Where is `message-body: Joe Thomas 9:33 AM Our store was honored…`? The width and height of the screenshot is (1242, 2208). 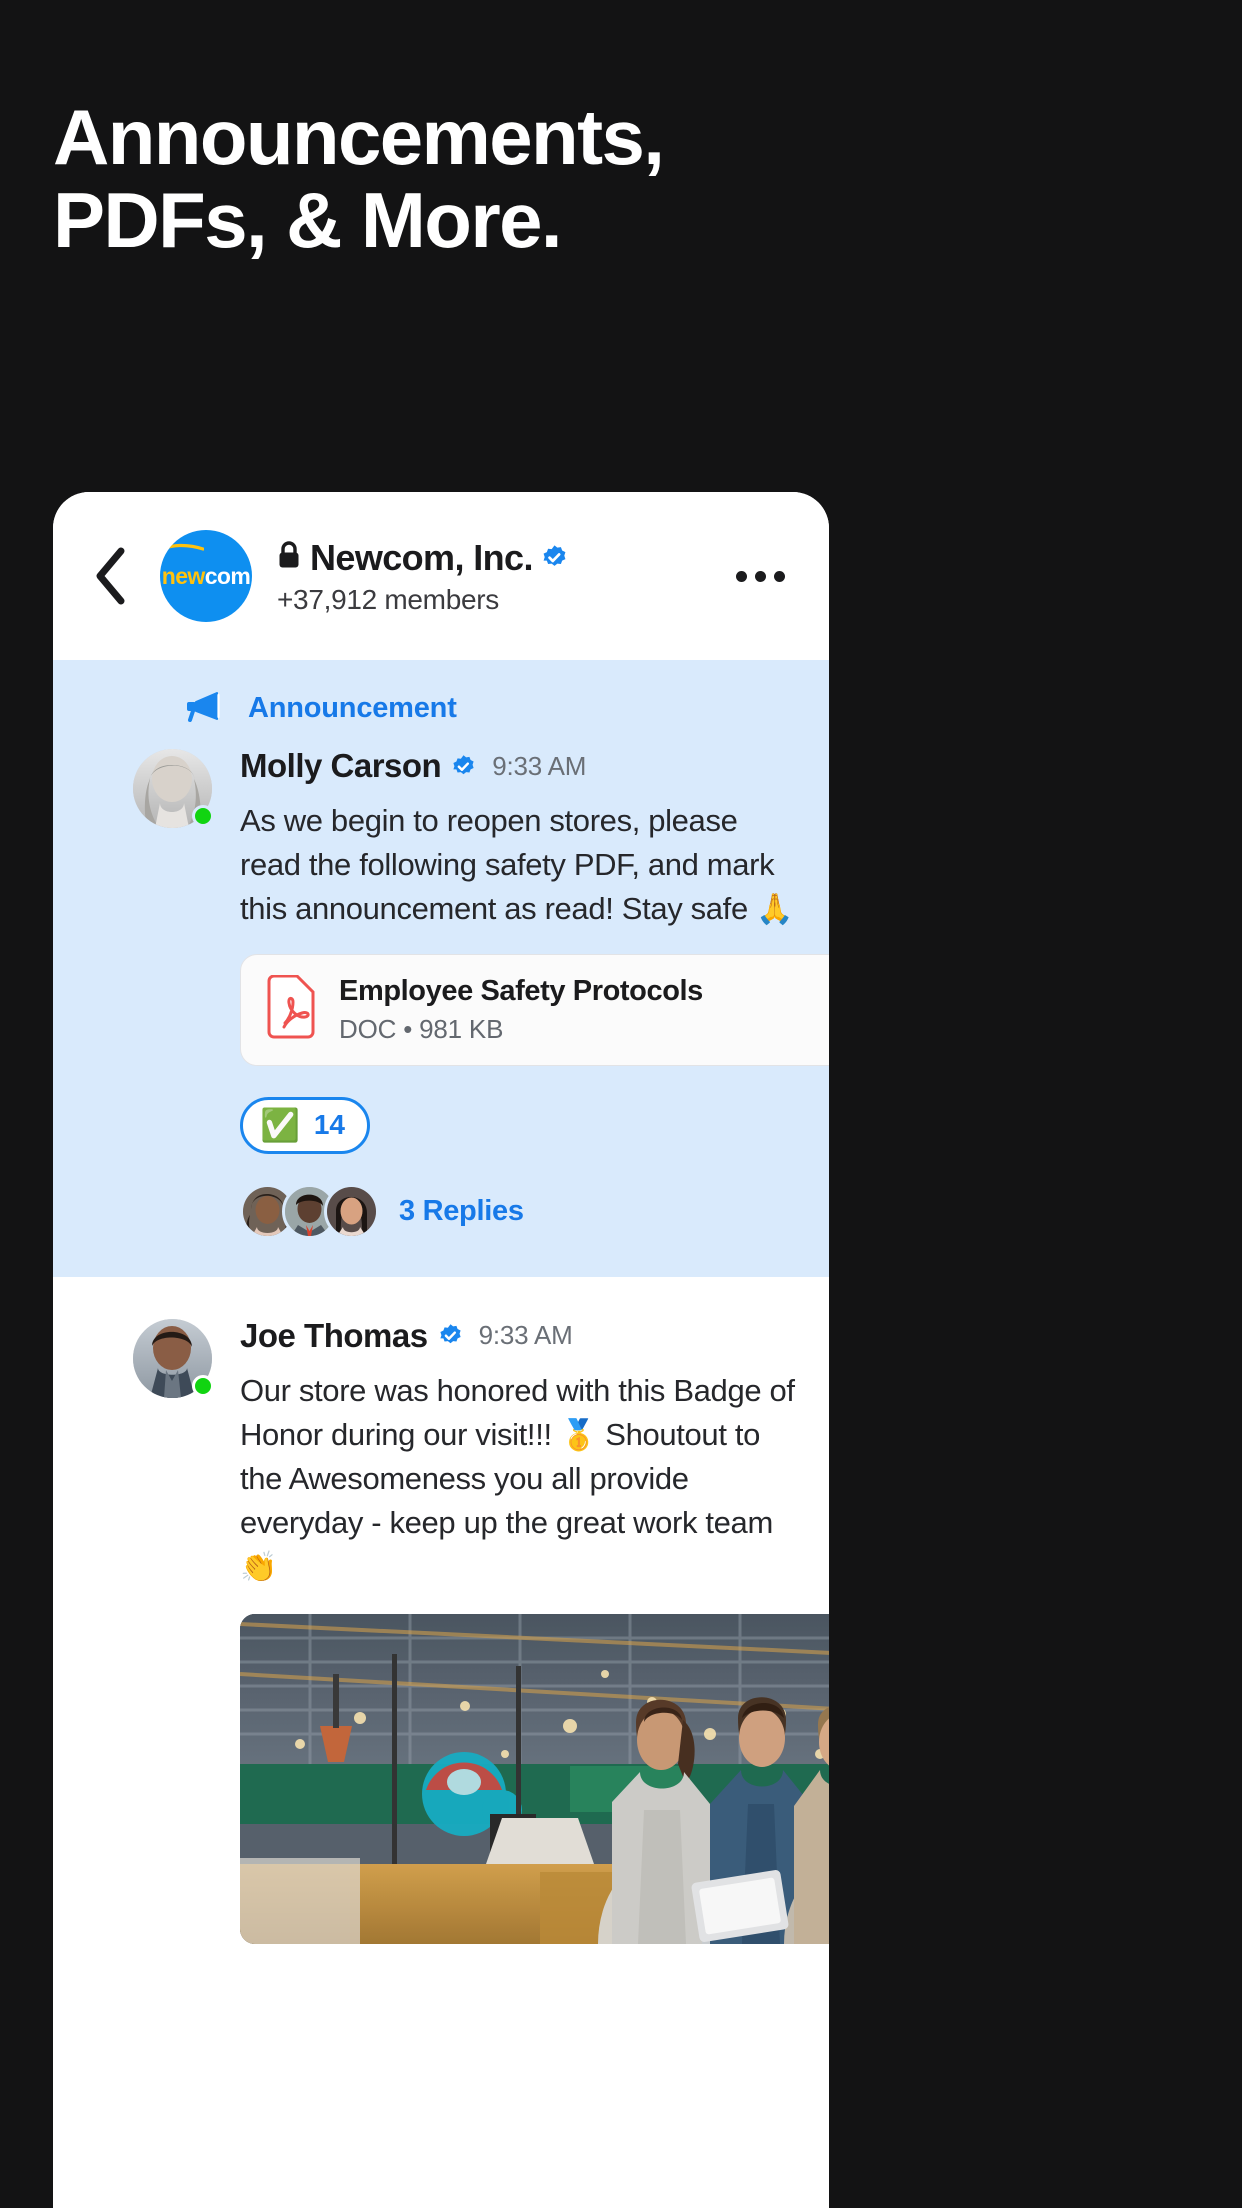 message-body: Joe Thomas 9:33 AM Our store was honored… is located at coordinates (534, 1628).